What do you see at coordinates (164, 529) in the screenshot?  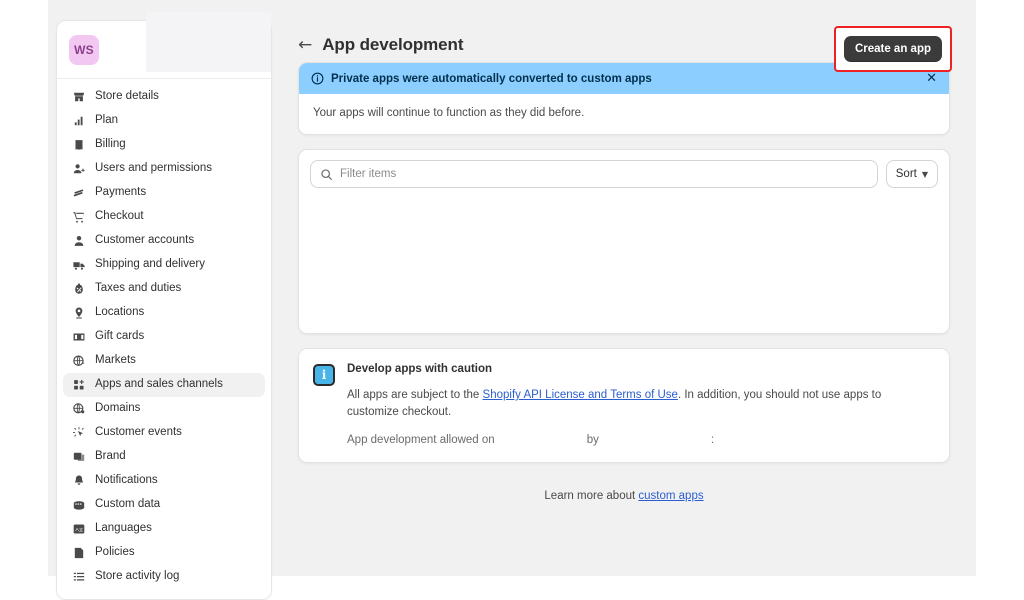 I see `sidebar-item-languages: A 文 Languages` at bounding box center [164, 529].